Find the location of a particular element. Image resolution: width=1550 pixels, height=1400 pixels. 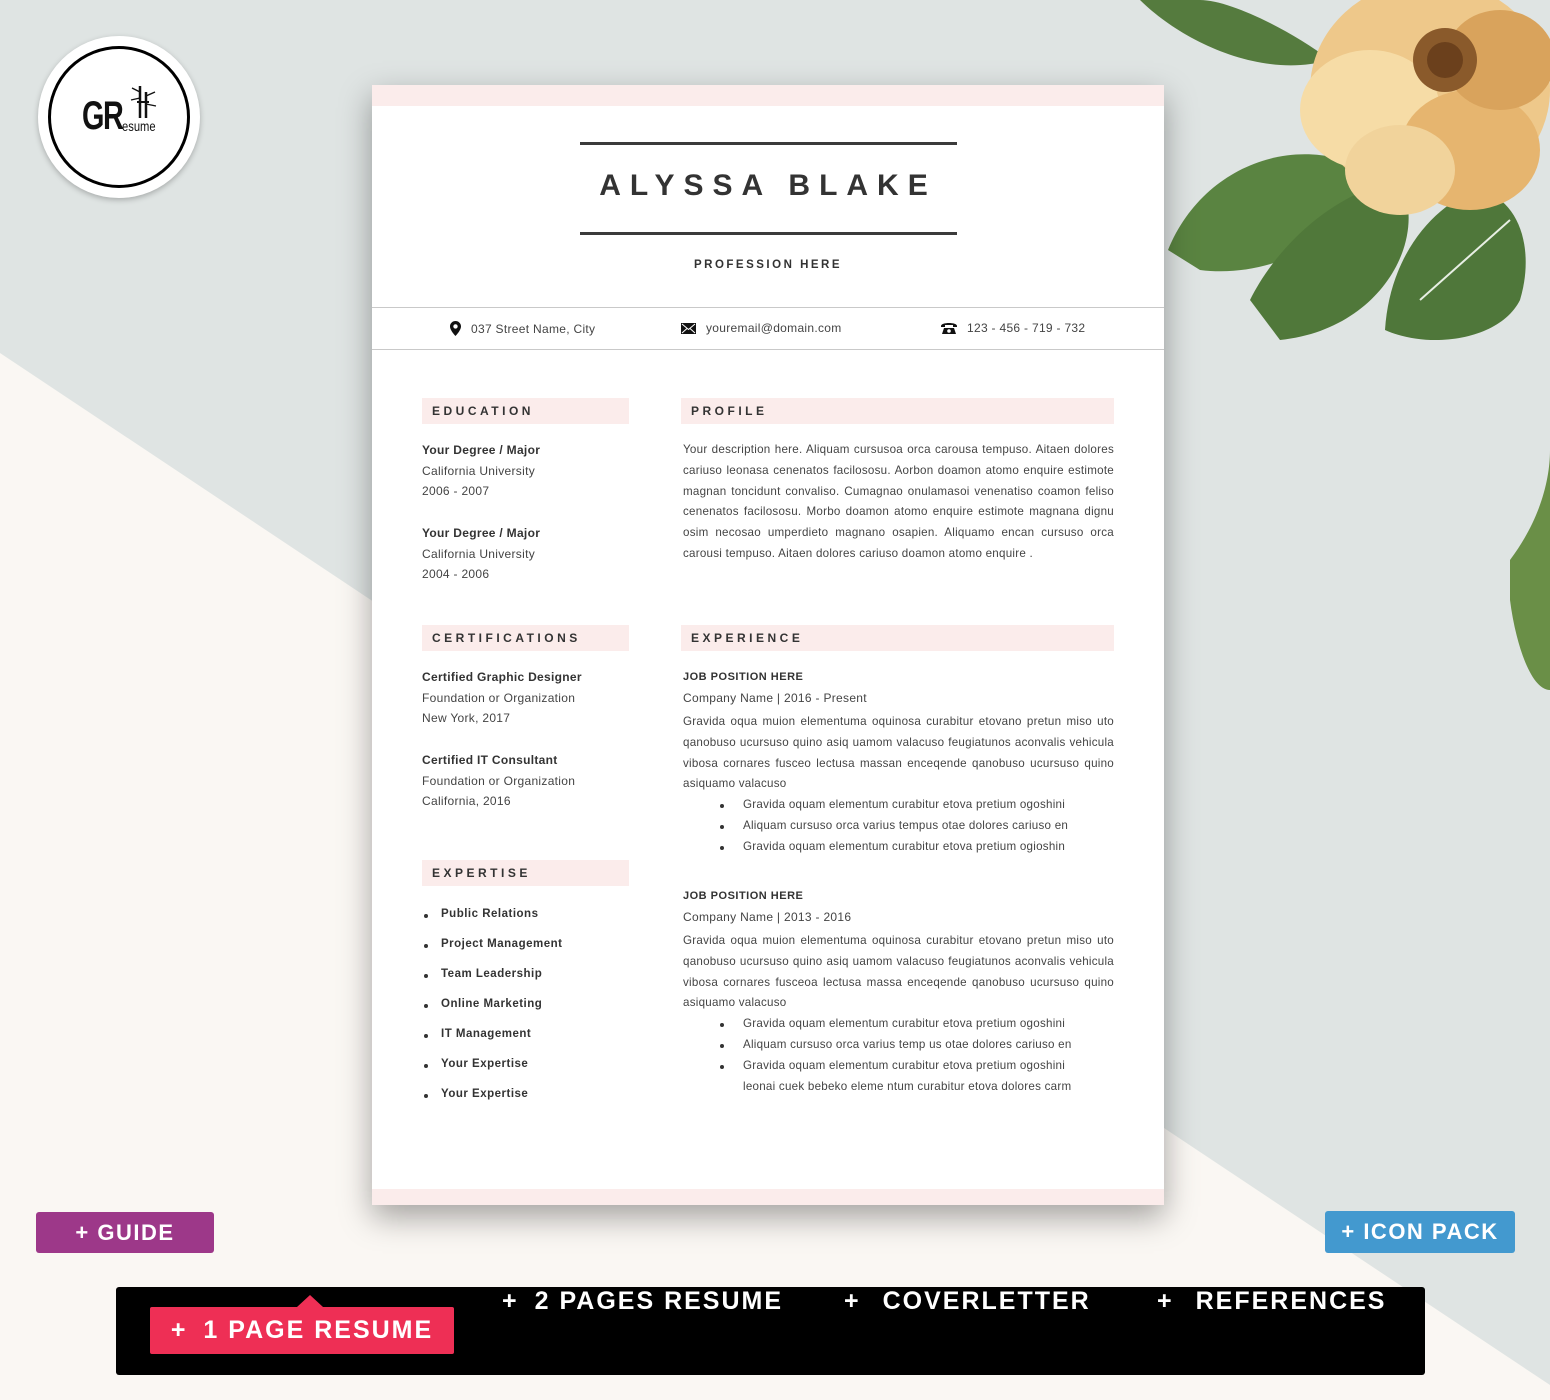

resume-name: ALYSSA BLAKE is located at coordinates (768, 185).